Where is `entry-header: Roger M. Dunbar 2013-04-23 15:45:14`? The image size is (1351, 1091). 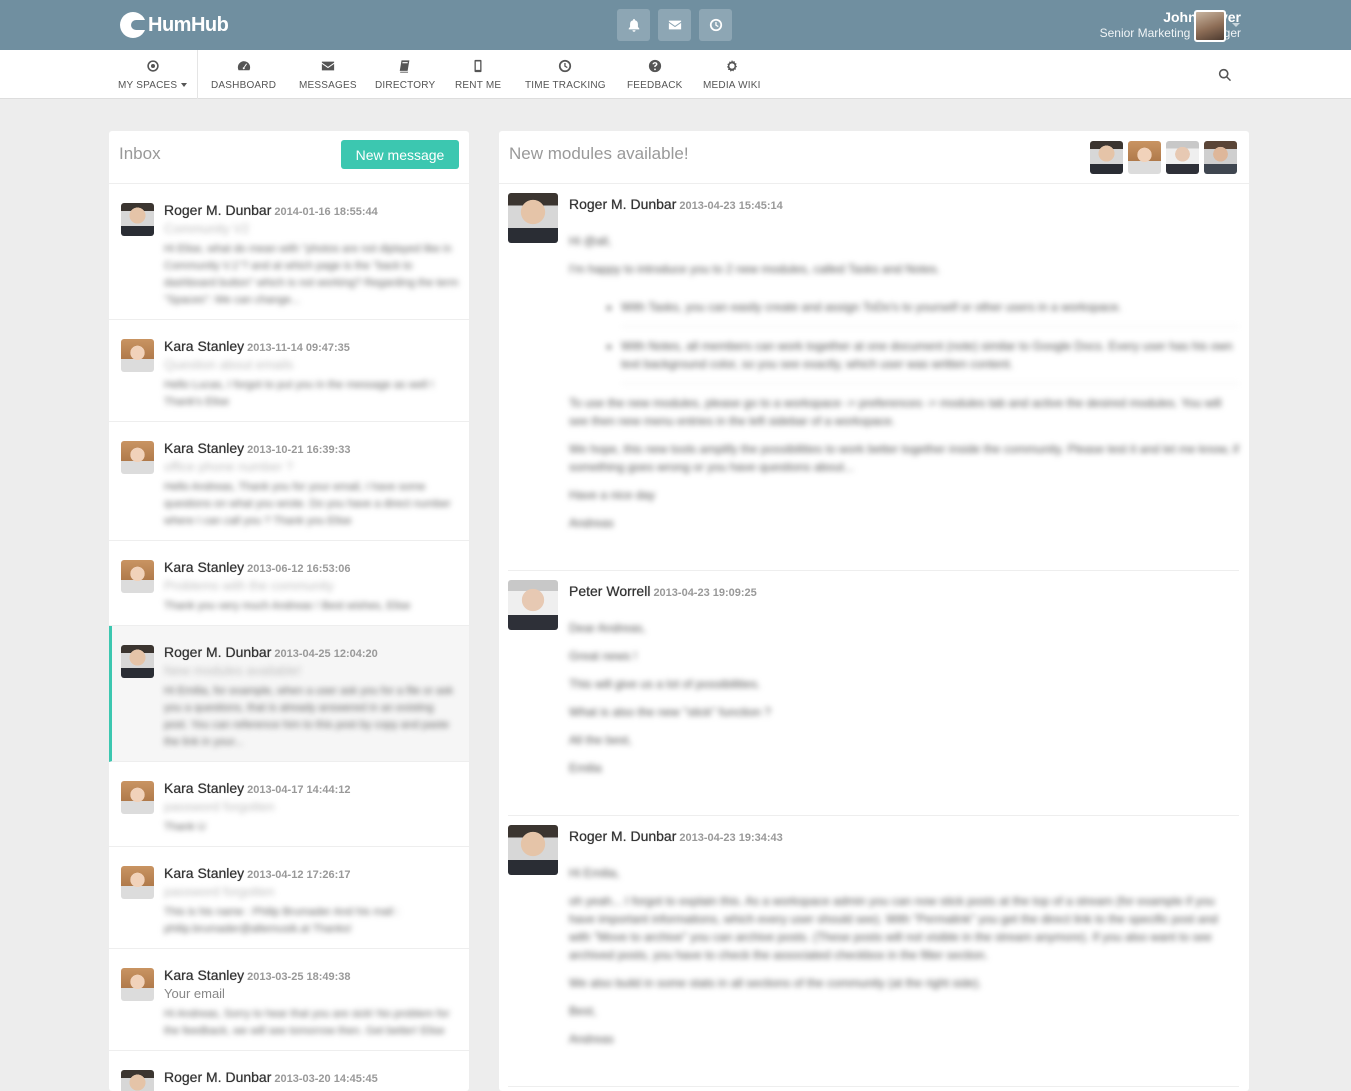 entry-header: Roger M. Dunbar 2013-04-23 15:45:14 is located at coordinates (904, 204).